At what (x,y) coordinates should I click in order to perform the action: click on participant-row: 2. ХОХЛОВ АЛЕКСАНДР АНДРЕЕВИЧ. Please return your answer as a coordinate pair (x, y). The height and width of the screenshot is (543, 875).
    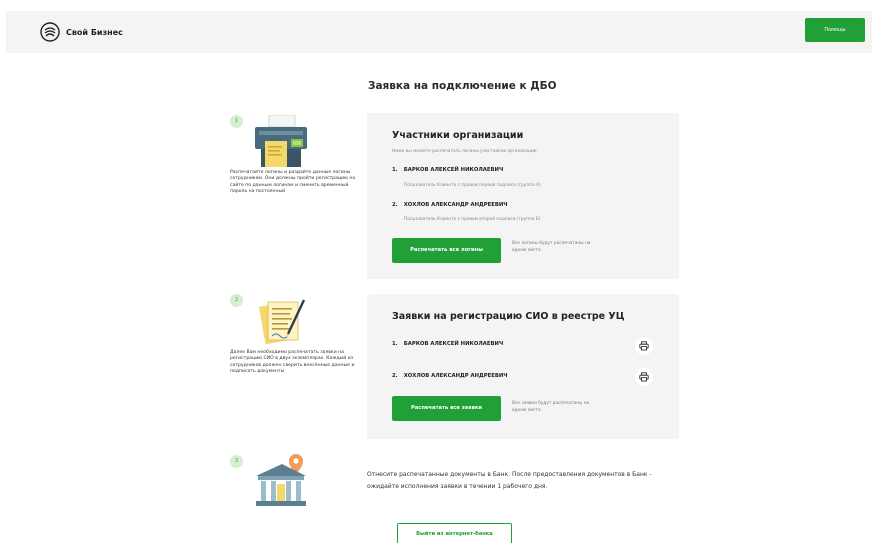
    Looking at the image, I should click on (450, 205).